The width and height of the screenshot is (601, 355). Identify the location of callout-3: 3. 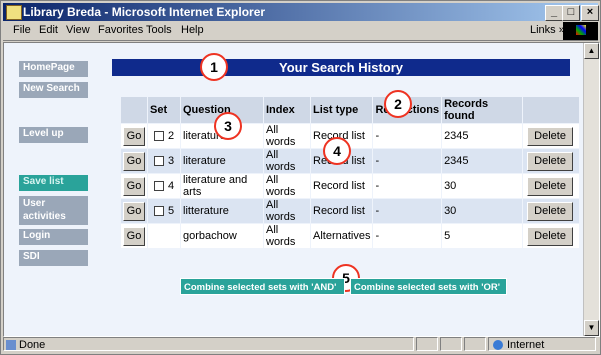
(228, 126).